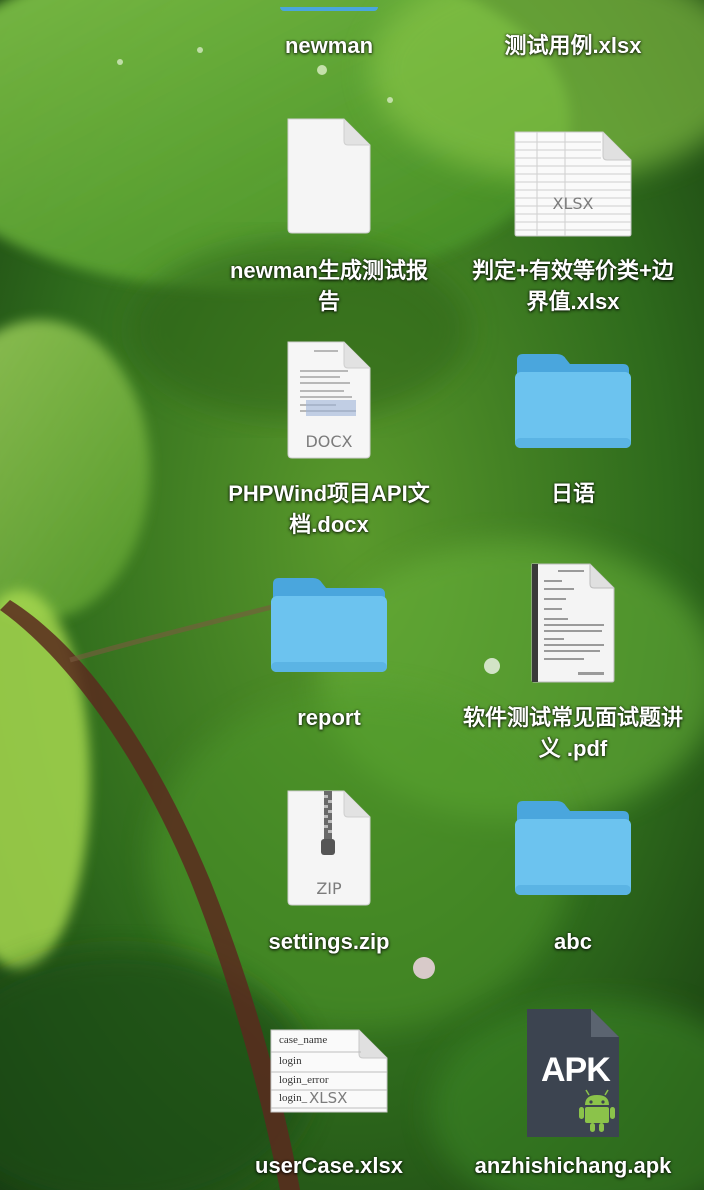  Describe the element at coordinates (329, 941) in the screenshot. I see `item-label: settings.zip` at that location.